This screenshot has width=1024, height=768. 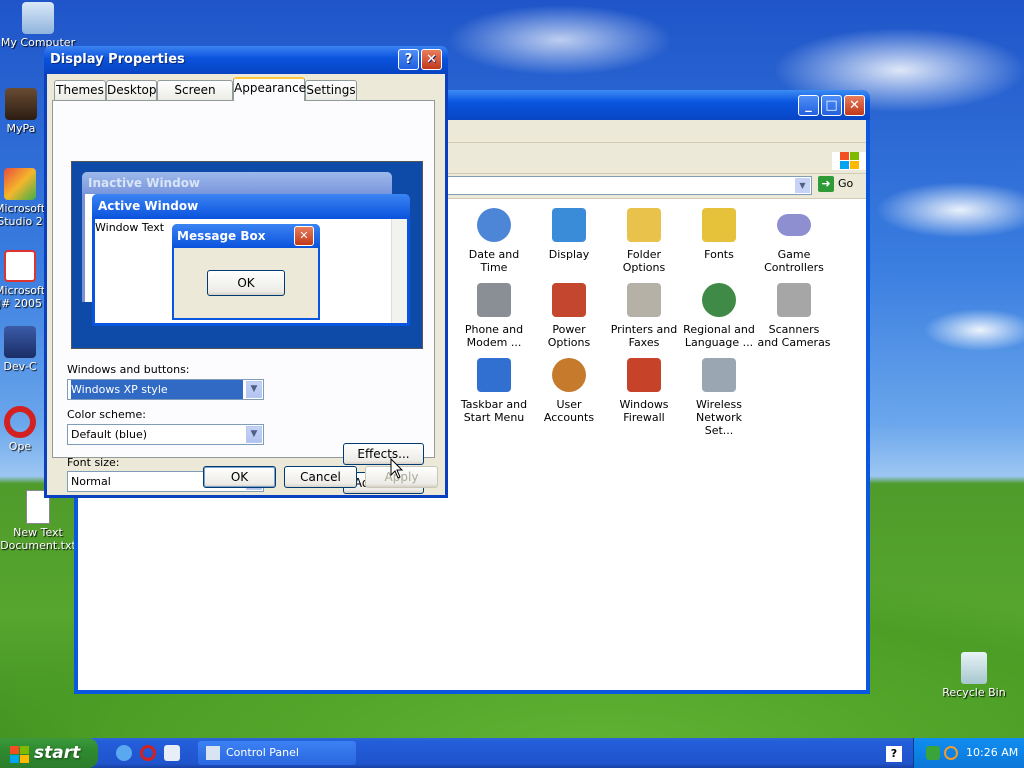 I want to click on desktop-icon-recycle-bin: Recycle Bin, so click(x=974, y=675).